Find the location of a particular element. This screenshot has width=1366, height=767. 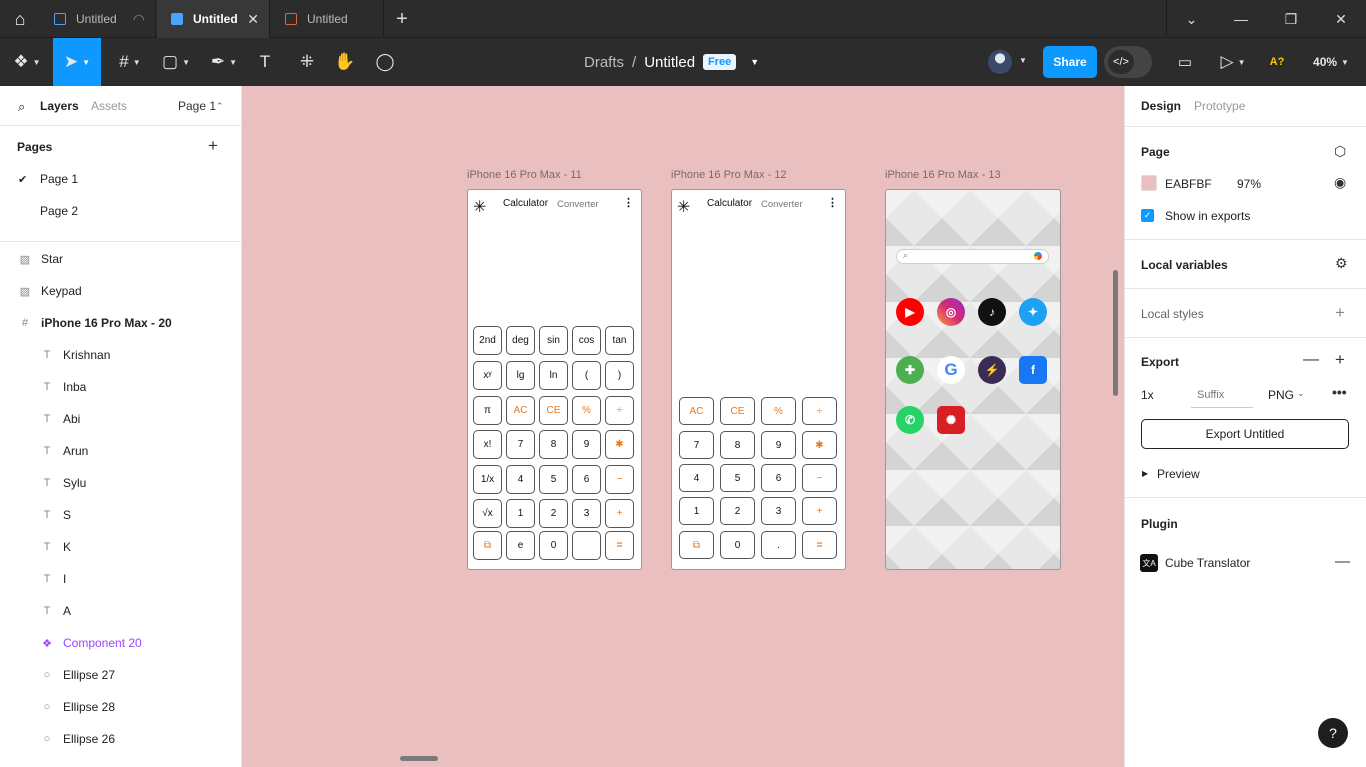

calc-key: 9 is located at coordinates (778, 445).